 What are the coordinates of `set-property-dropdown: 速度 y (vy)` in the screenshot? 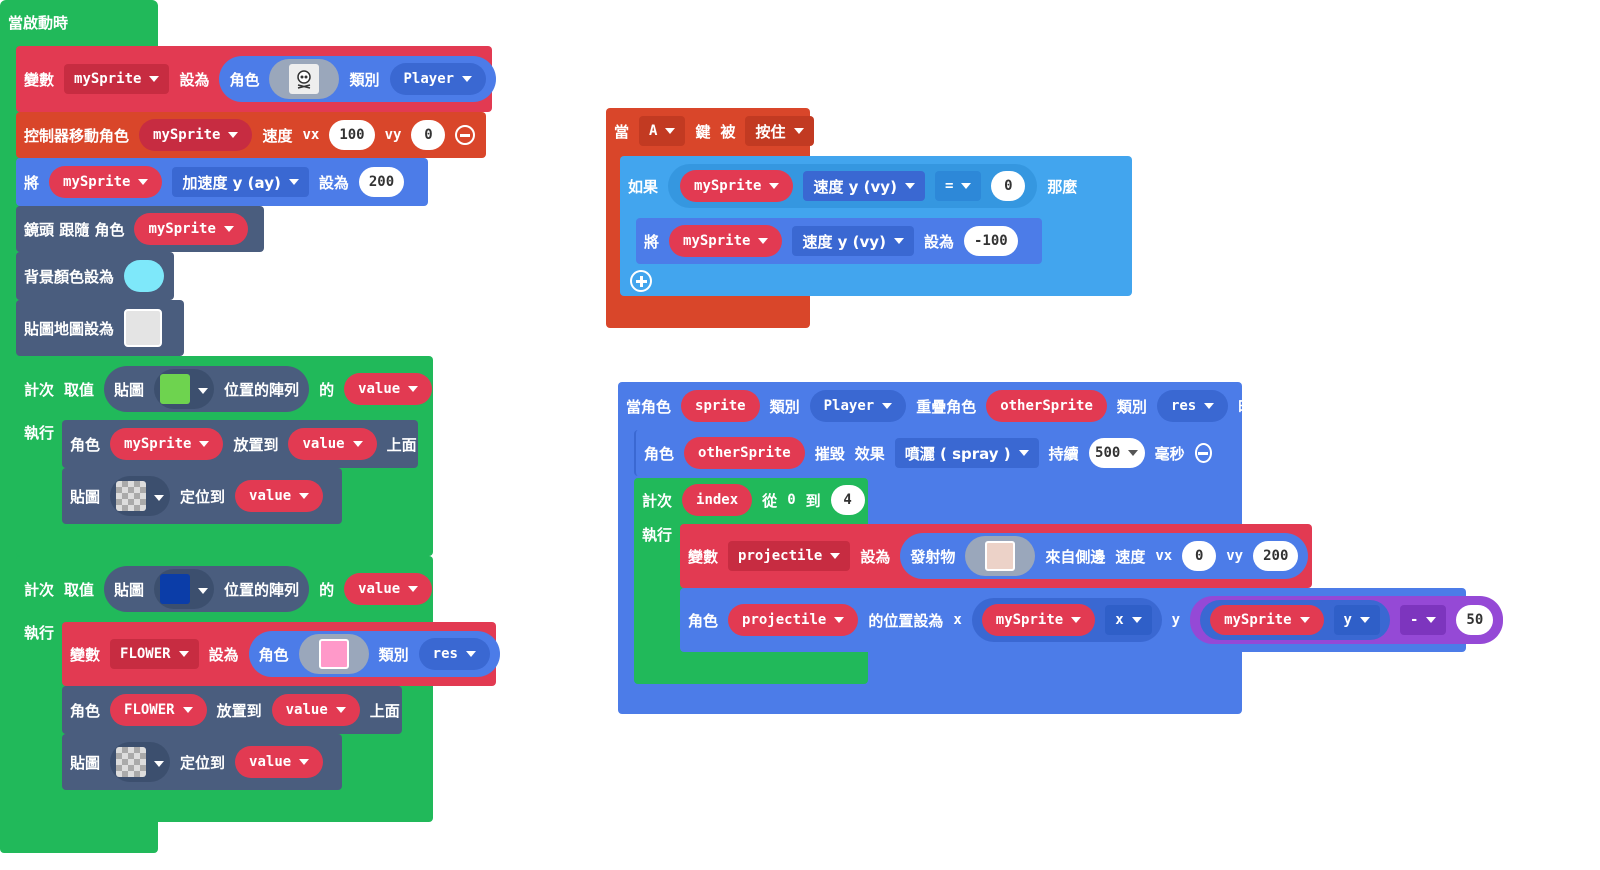 It's located at (853, 241).